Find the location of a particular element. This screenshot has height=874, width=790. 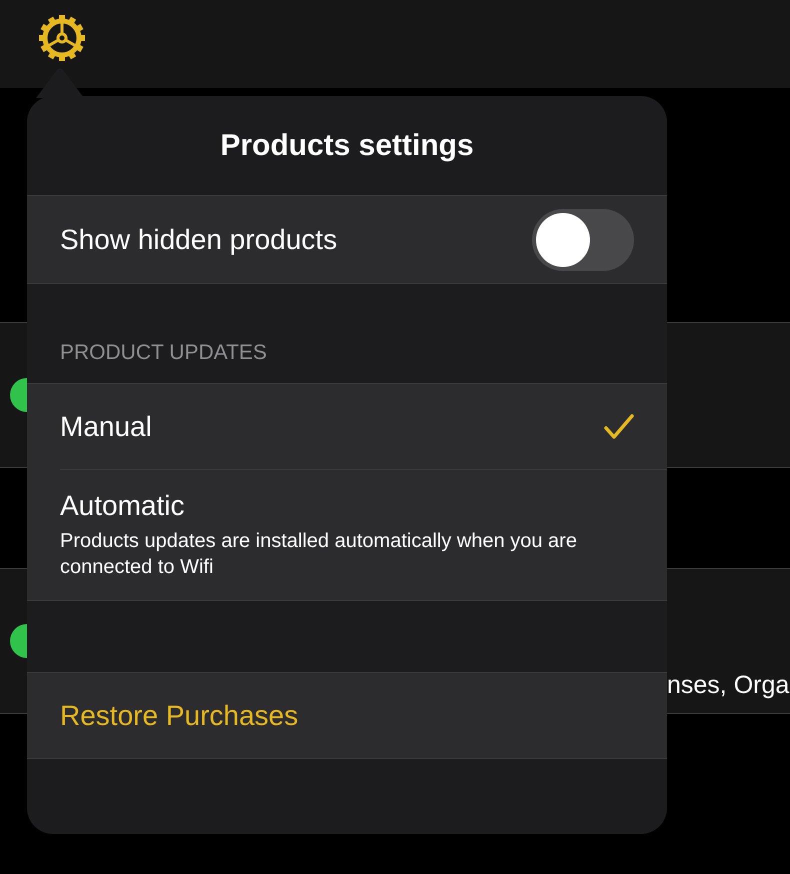

option-label: Automatic is located at coordinates (123, 506).